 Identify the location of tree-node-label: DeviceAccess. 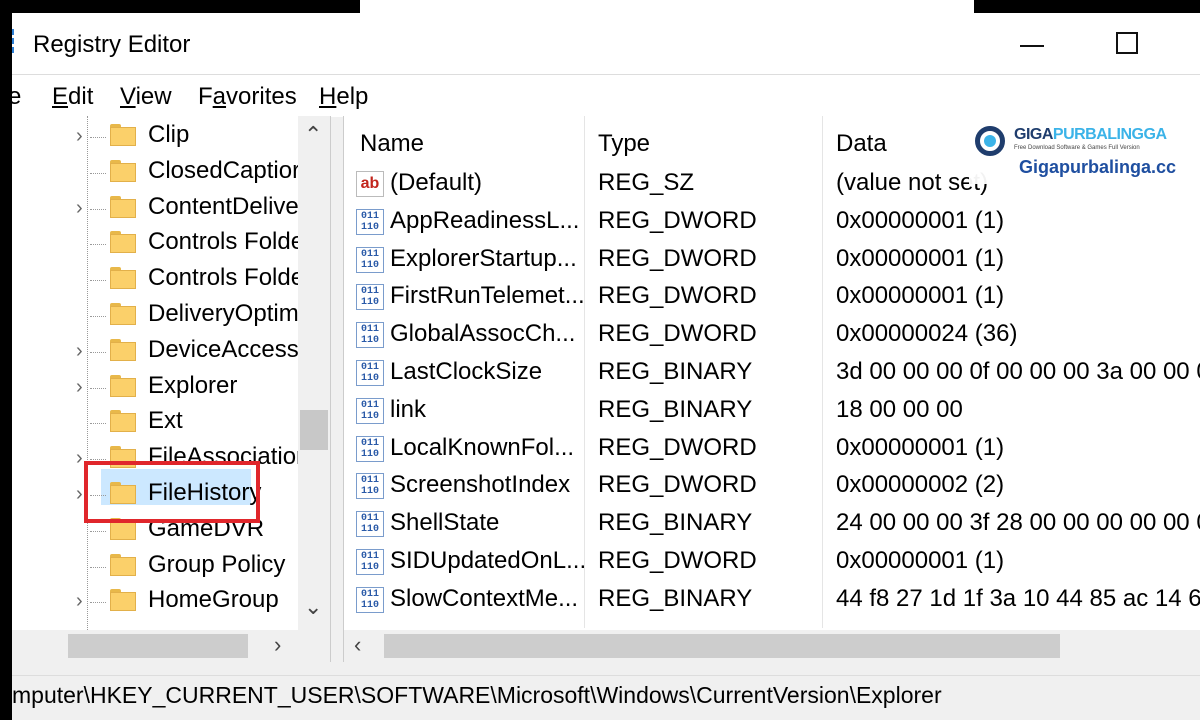
(223, 349).